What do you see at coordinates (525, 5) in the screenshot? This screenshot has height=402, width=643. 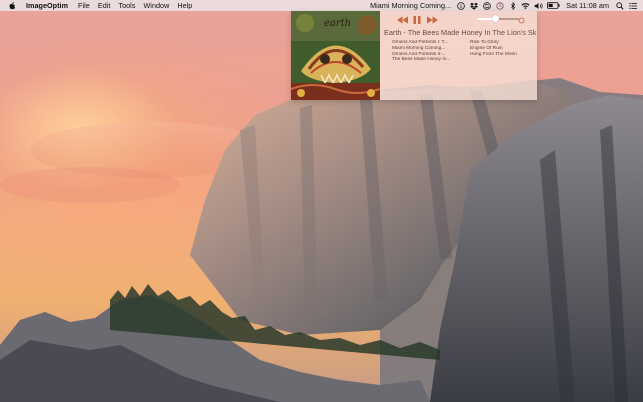 I see `wifi-icon` at bounding box center [525, 5].